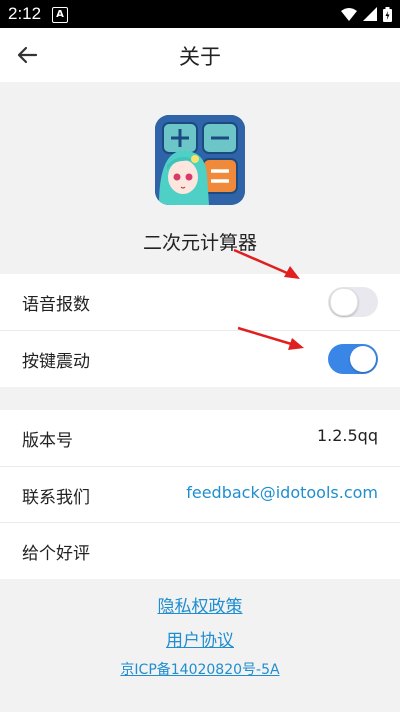 Image resolution: width=400 pixels, height=712 pixels. I want to click on rate-label: 给个好评, so click(56, 554).